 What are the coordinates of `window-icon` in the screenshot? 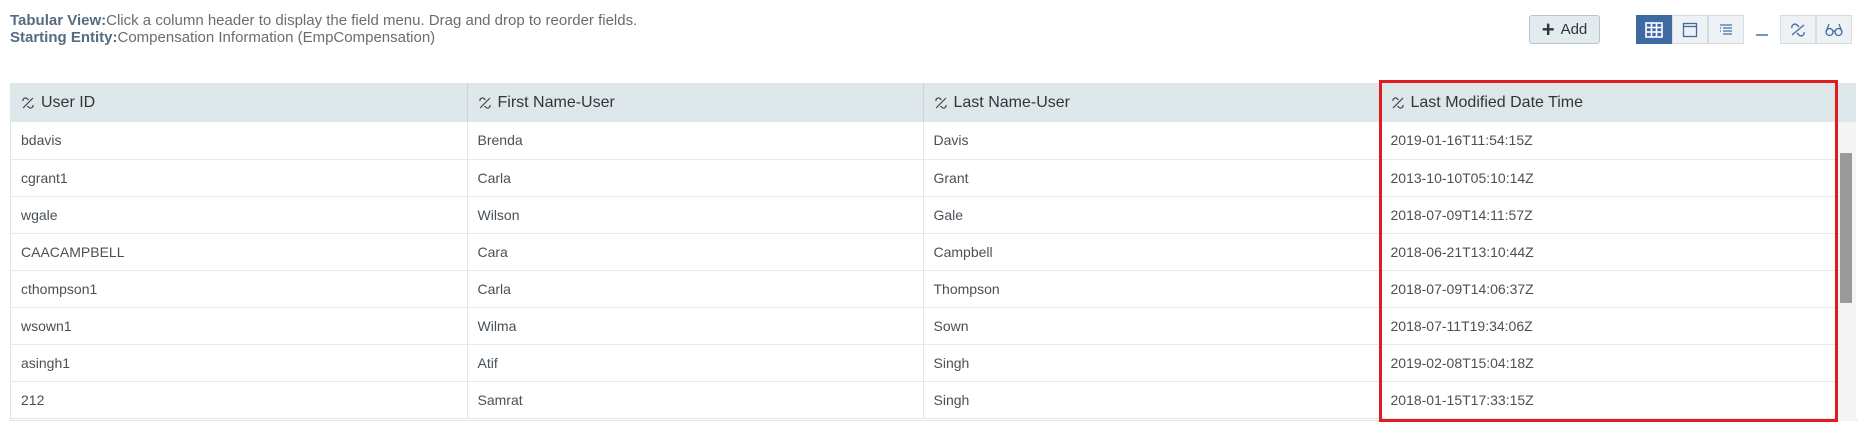 It's located at (1690, 29).